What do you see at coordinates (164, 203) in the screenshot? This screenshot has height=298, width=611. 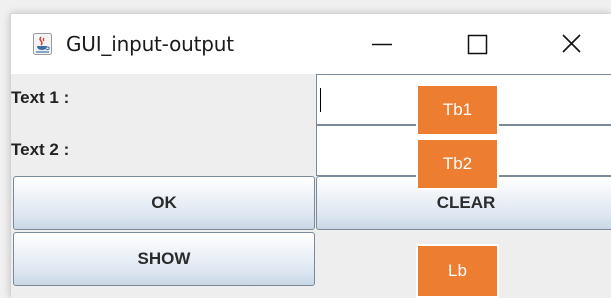 I see `ok-button: OK` at bounding box center [164, 203].